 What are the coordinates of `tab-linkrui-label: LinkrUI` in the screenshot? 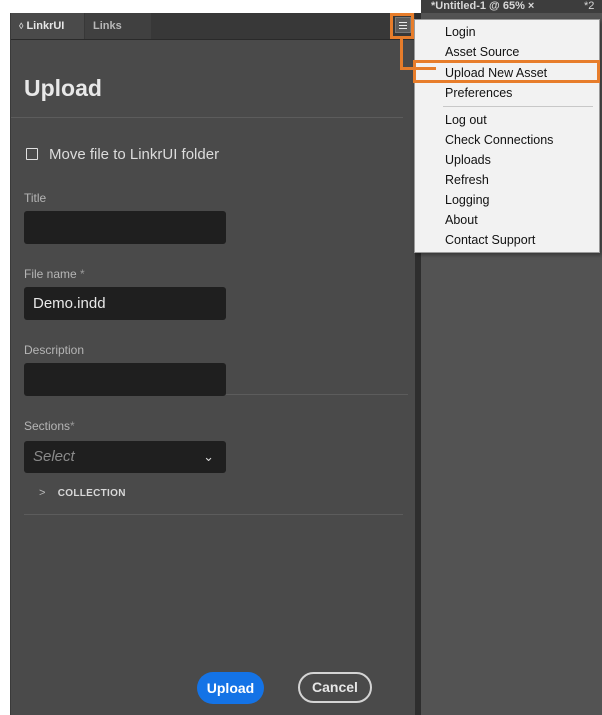 It's located at (45, 26).